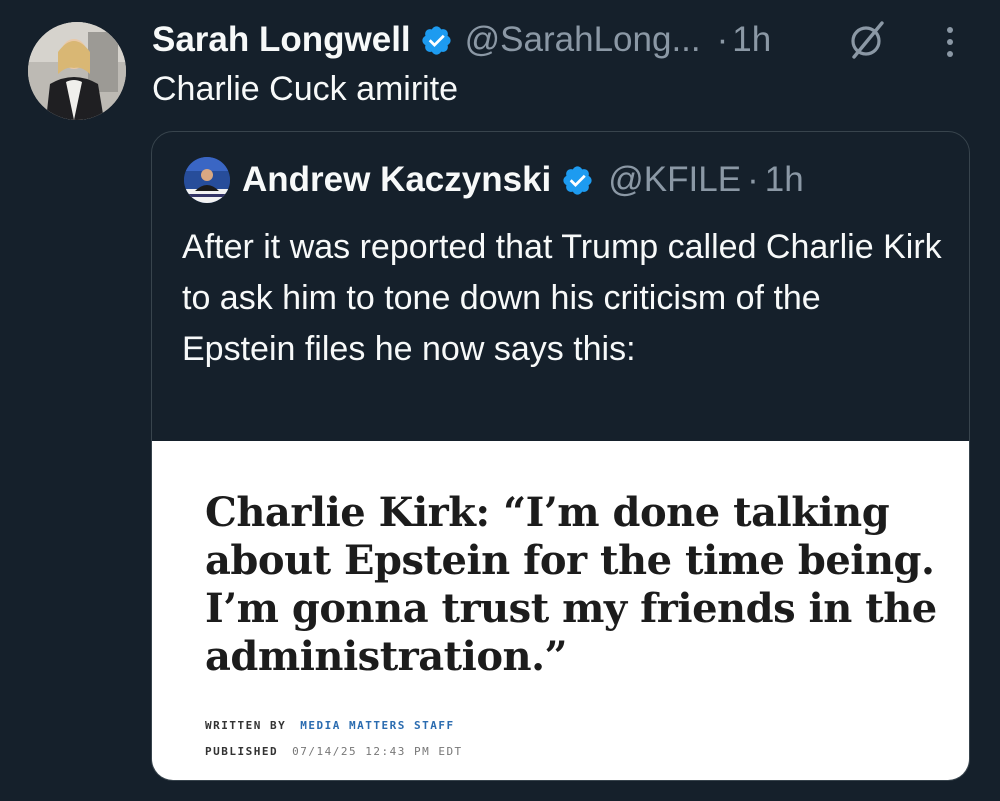  I want to click on more-options-icon, so click(950, 42).